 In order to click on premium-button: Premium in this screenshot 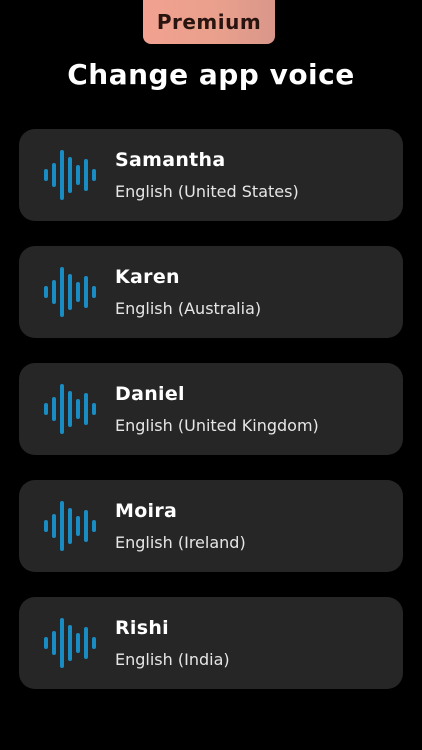, I will do `click(209, 22)`.